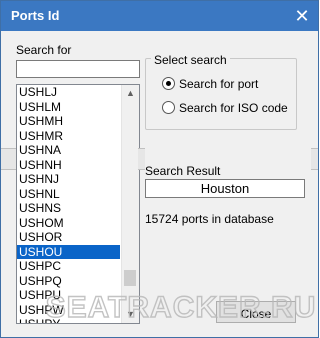 This screenshot has height=338, width=320. Describe the element at coordinates (302, 16) in the screenshot. I see `close-icon: ✕` at that location.